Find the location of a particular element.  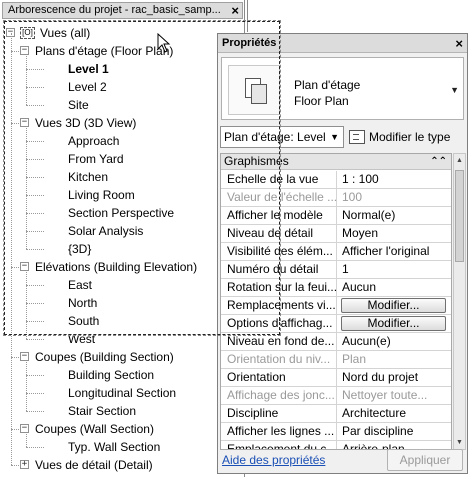

tree-item: Solar Analysis is located at coordinates (122, 231).